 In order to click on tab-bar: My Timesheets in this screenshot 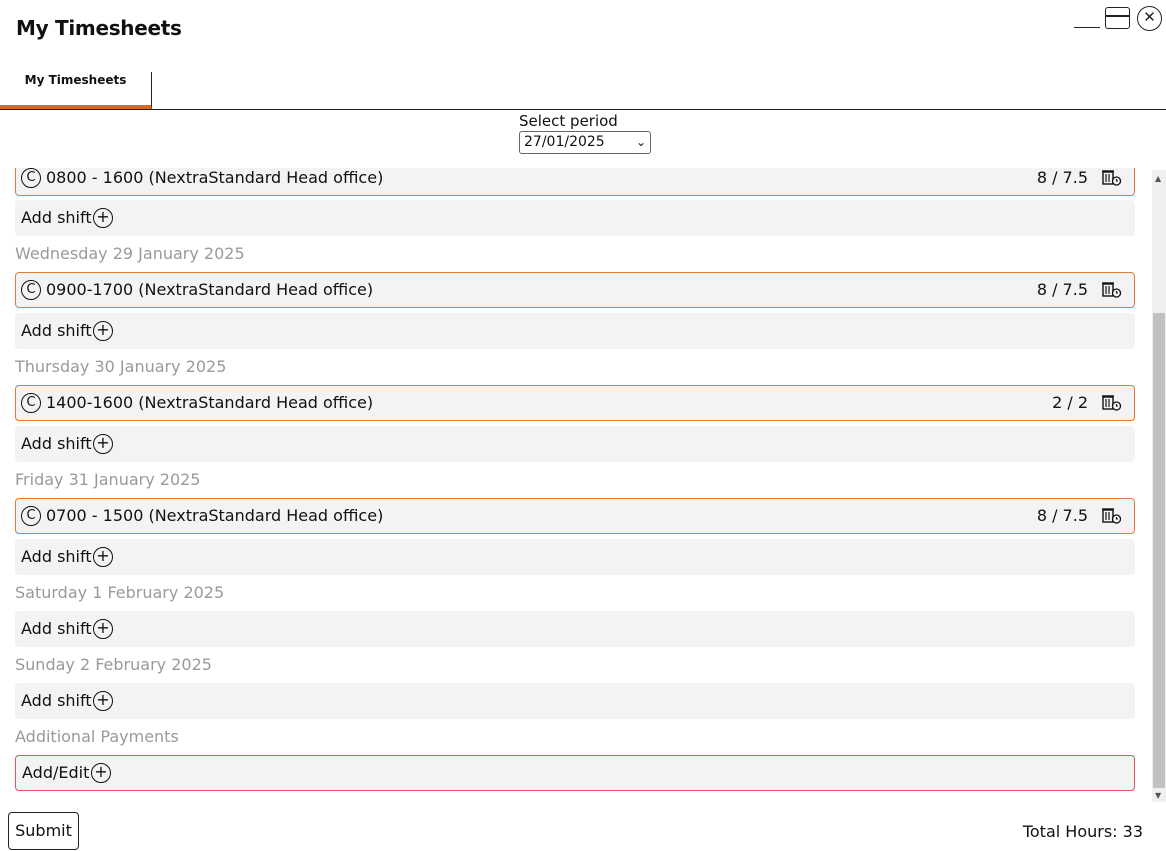, I will do `click(583, 85)`.